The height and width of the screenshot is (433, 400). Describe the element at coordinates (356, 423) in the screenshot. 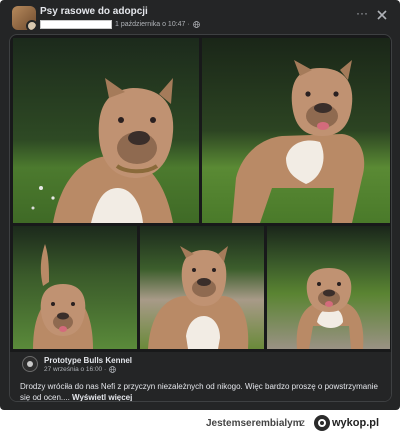

I see `wykop-site-name: wykop.pl` at that location.